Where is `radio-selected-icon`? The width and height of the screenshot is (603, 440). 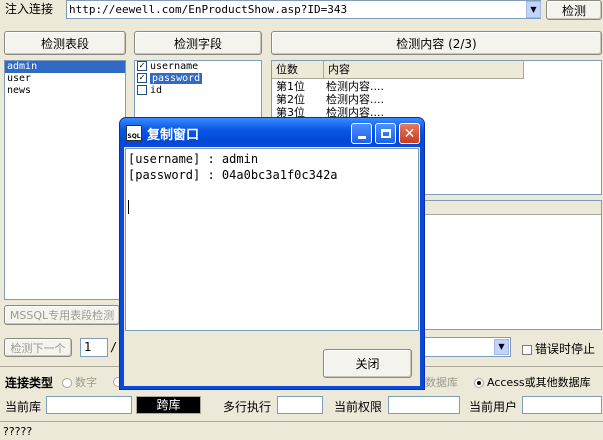
radio-selected-icon is located at coordinates (479, 383).